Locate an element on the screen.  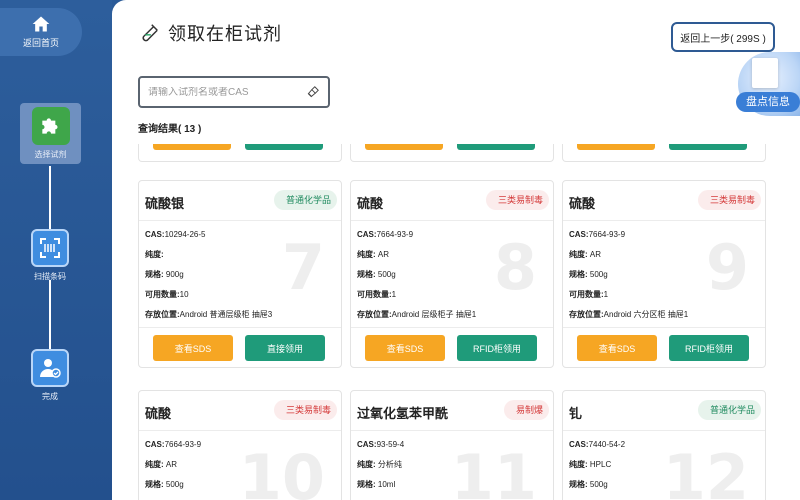
take-button: 直接领用 is located at coordinates (285, 348).